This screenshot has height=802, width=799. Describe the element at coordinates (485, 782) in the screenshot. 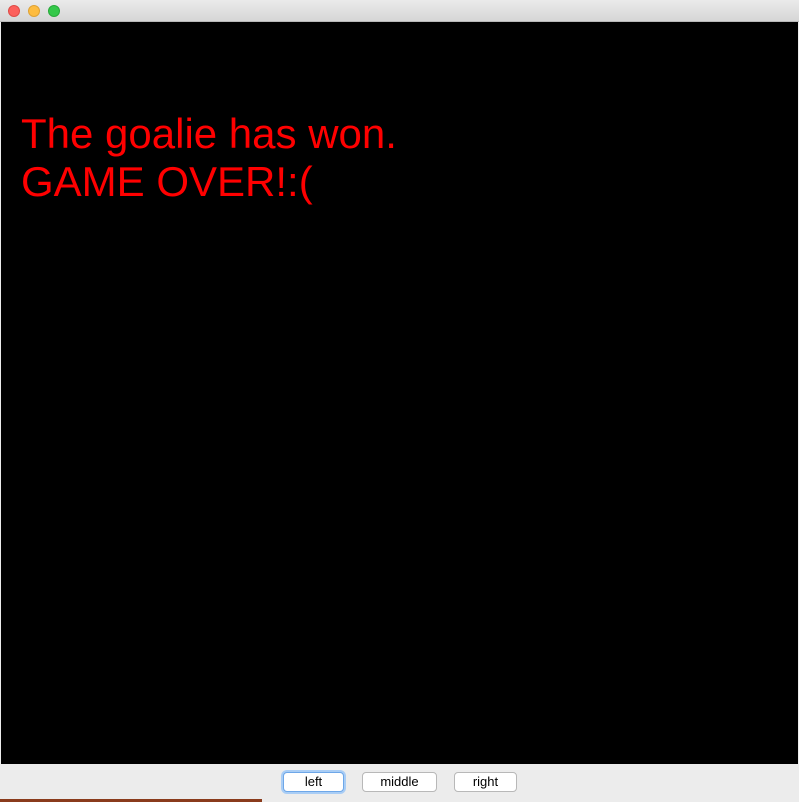

I see `shoot-right-button: right` at that location.